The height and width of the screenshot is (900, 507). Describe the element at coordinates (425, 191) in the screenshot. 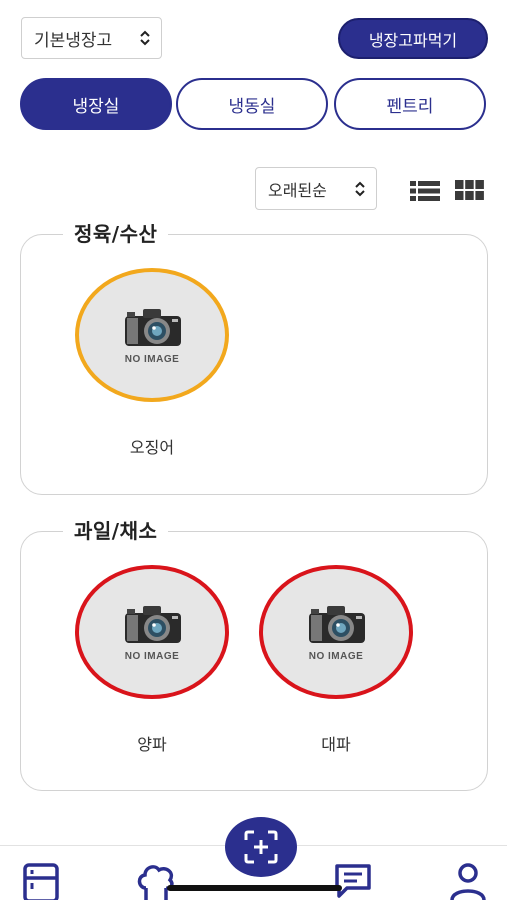

I see `list-view-icon` at that location.